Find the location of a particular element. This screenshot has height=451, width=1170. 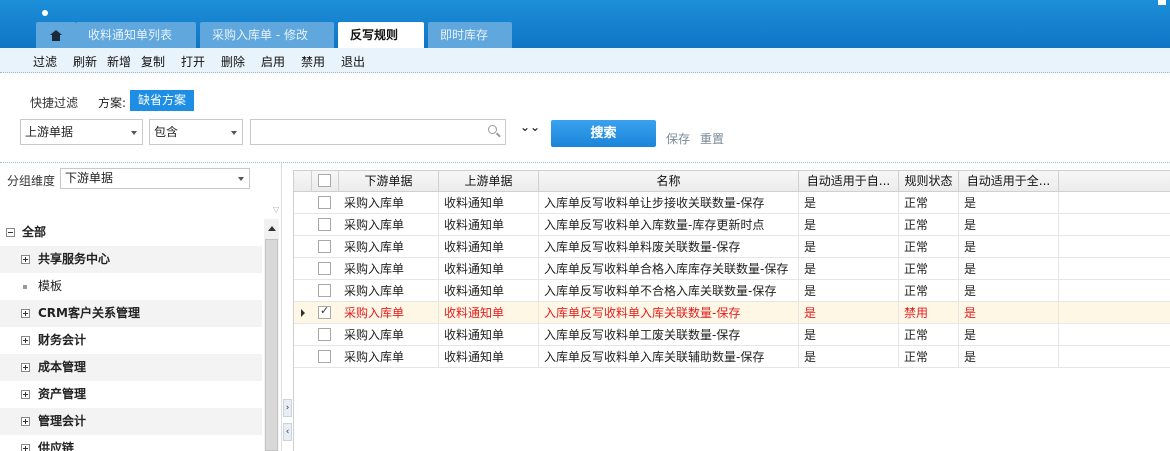

table-row: 采购入库单 收料通知单 入库单反写收料单工废关联数量-保存是正常是 is located at coordinates (732, 335).